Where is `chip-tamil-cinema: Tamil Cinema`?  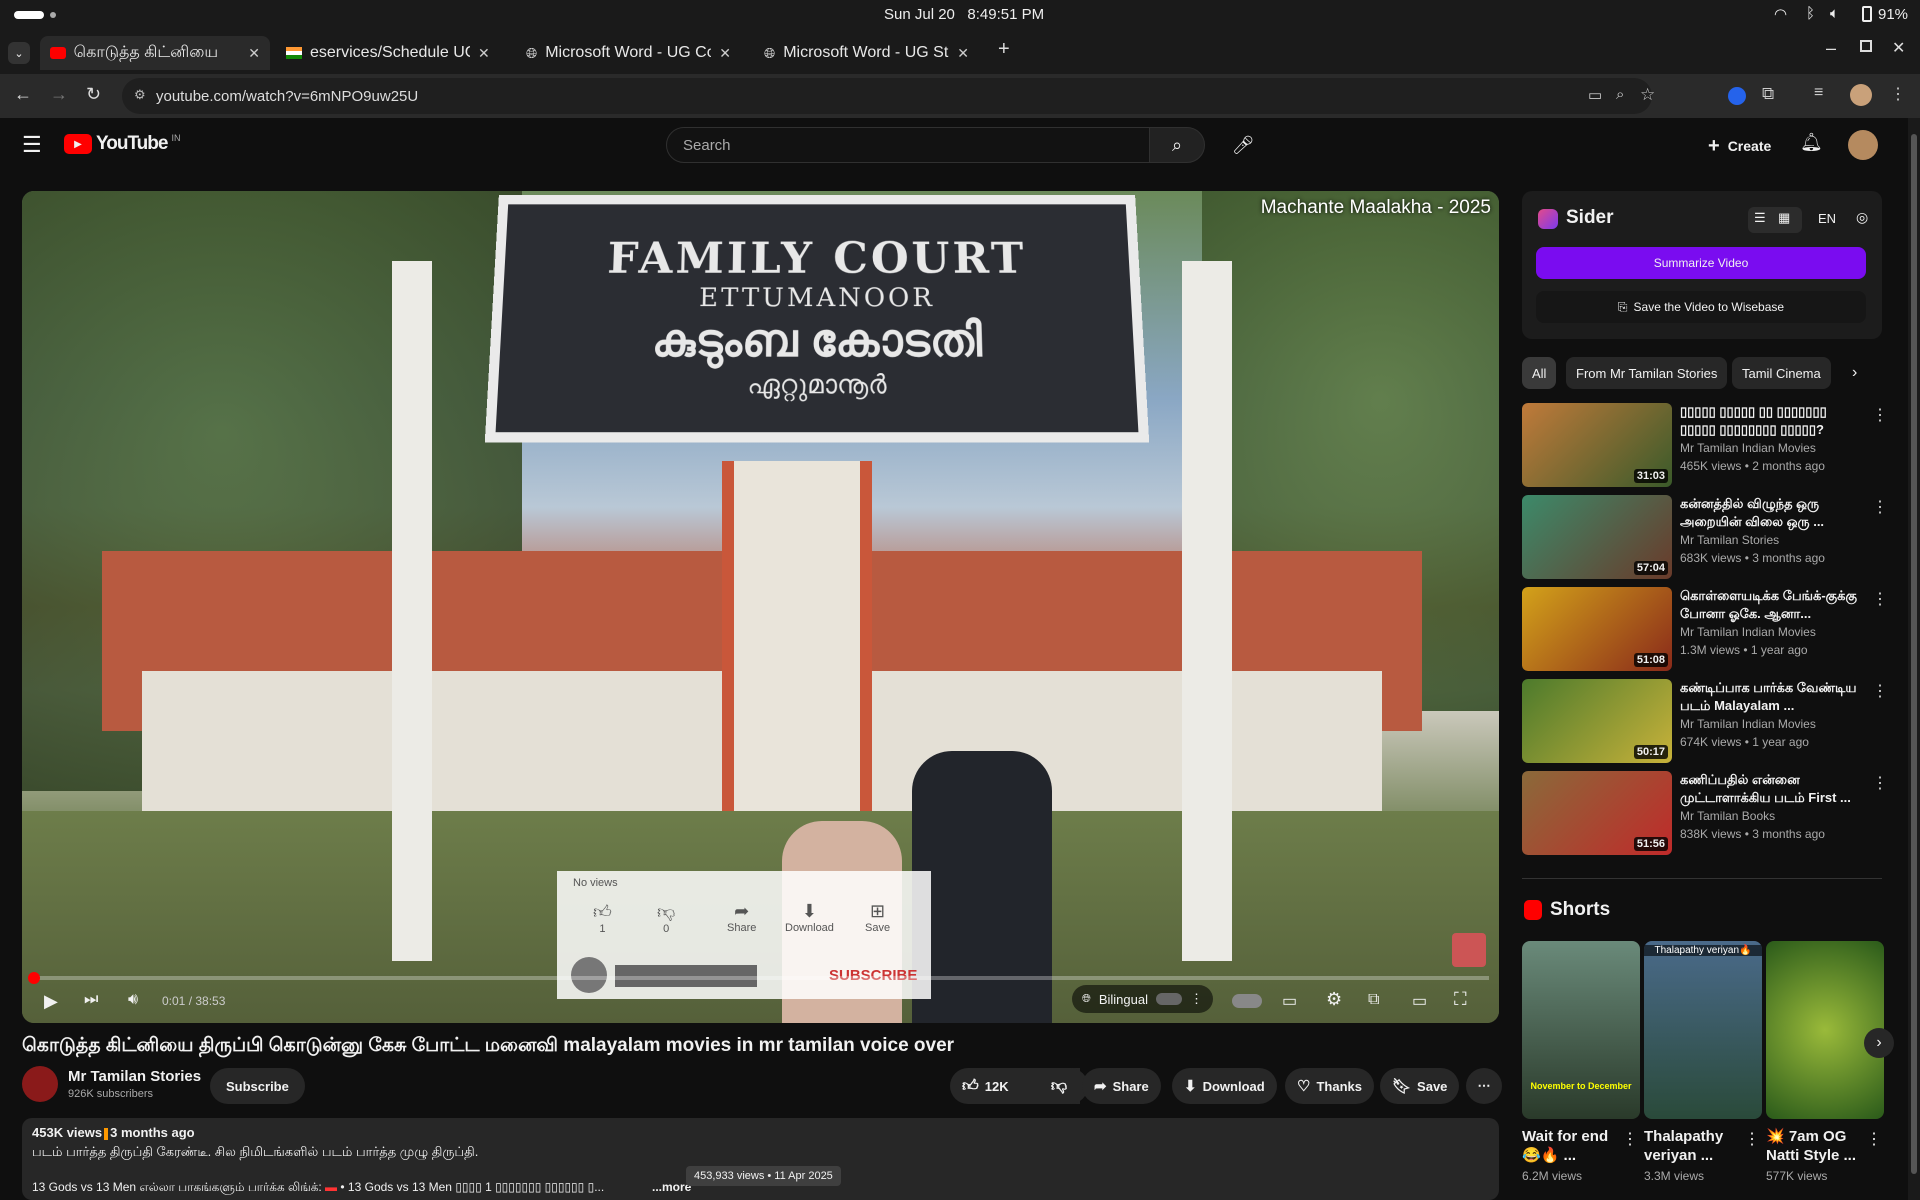
chip-tamil-cinema: Tamil Cinema is located at coordinates (1781, 373).